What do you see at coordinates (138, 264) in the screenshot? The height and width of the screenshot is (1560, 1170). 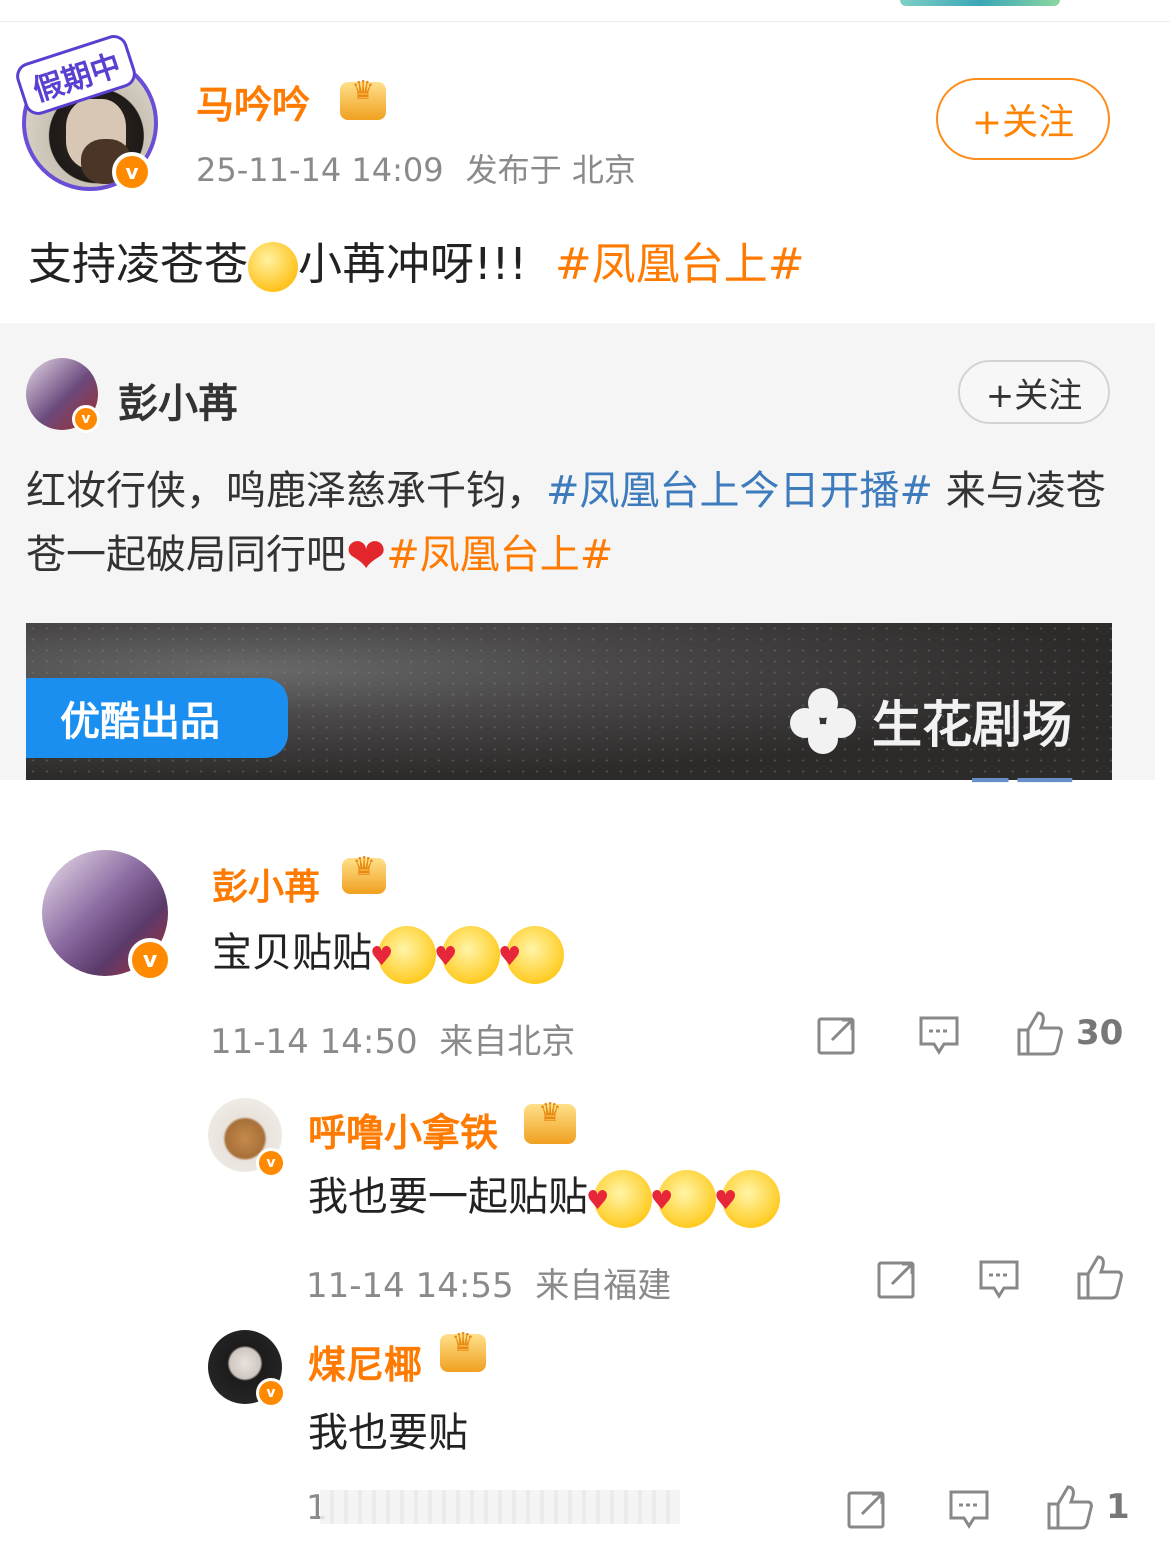 I see `post-text-part1: 支持凌苍苍` at bounding box center [138, 264].